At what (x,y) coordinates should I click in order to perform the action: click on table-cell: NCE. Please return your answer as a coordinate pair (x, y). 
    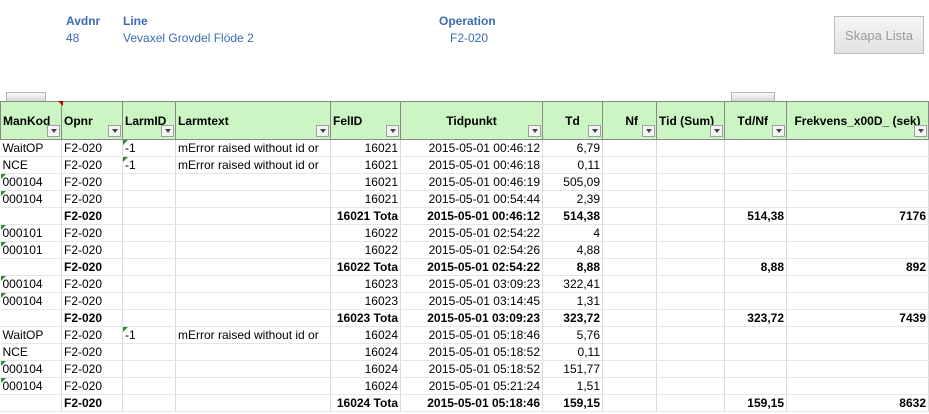
    Looking at the image, I should click on (31, 352).